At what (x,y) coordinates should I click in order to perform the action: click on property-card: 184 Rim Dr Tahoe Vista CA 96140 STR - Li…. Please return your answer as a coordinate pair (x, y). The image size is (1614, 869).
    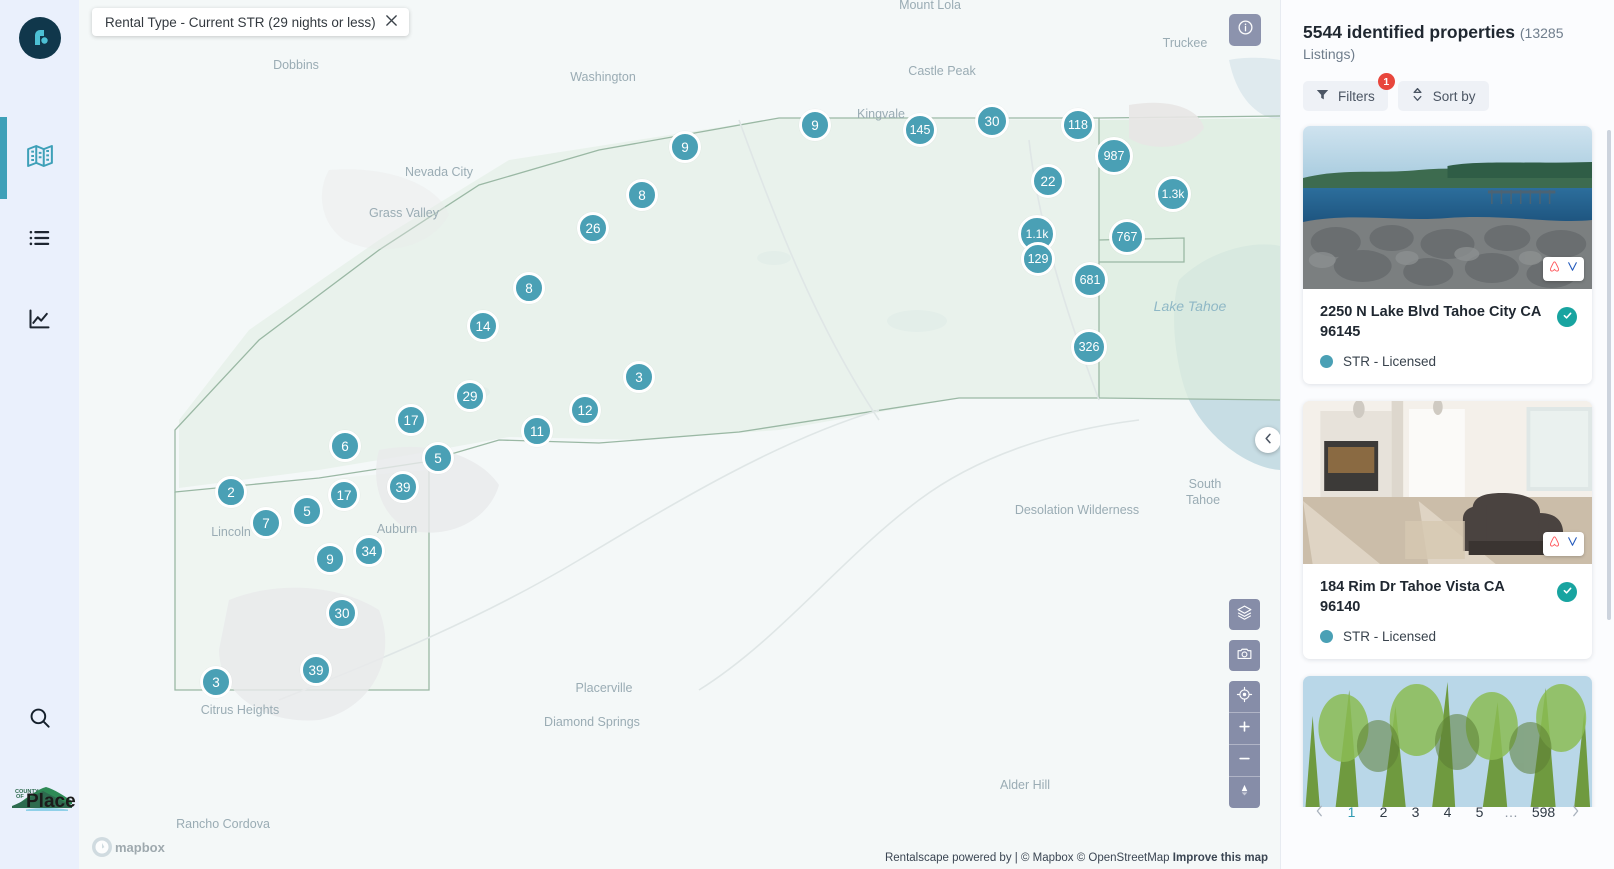
    Looking at the image, I should click on (1447, 530).